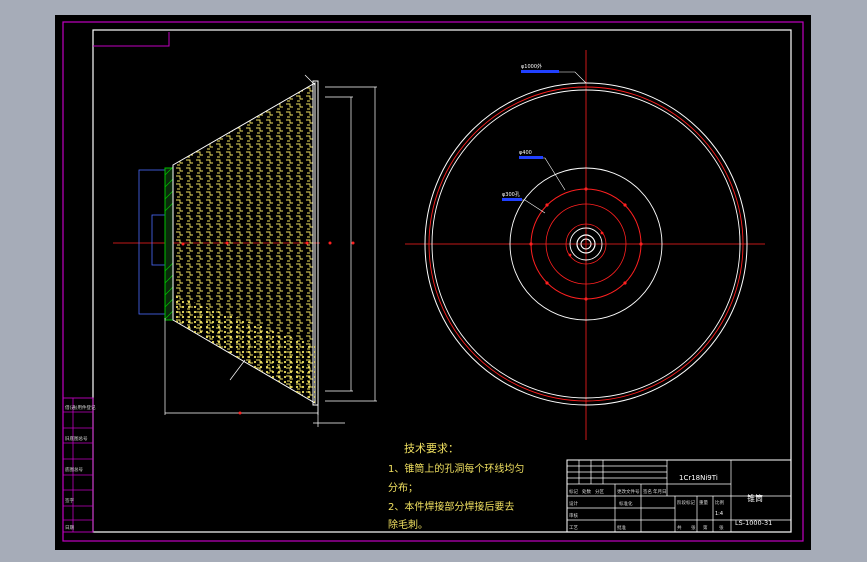 The image size is (867, 562). What do you see at coordinates (79, 465) in the screenshot?
I see `side-table: 借(通)用件登记 旧底图总号 底图总号 签字 日期` at bounding box center [79, 465].